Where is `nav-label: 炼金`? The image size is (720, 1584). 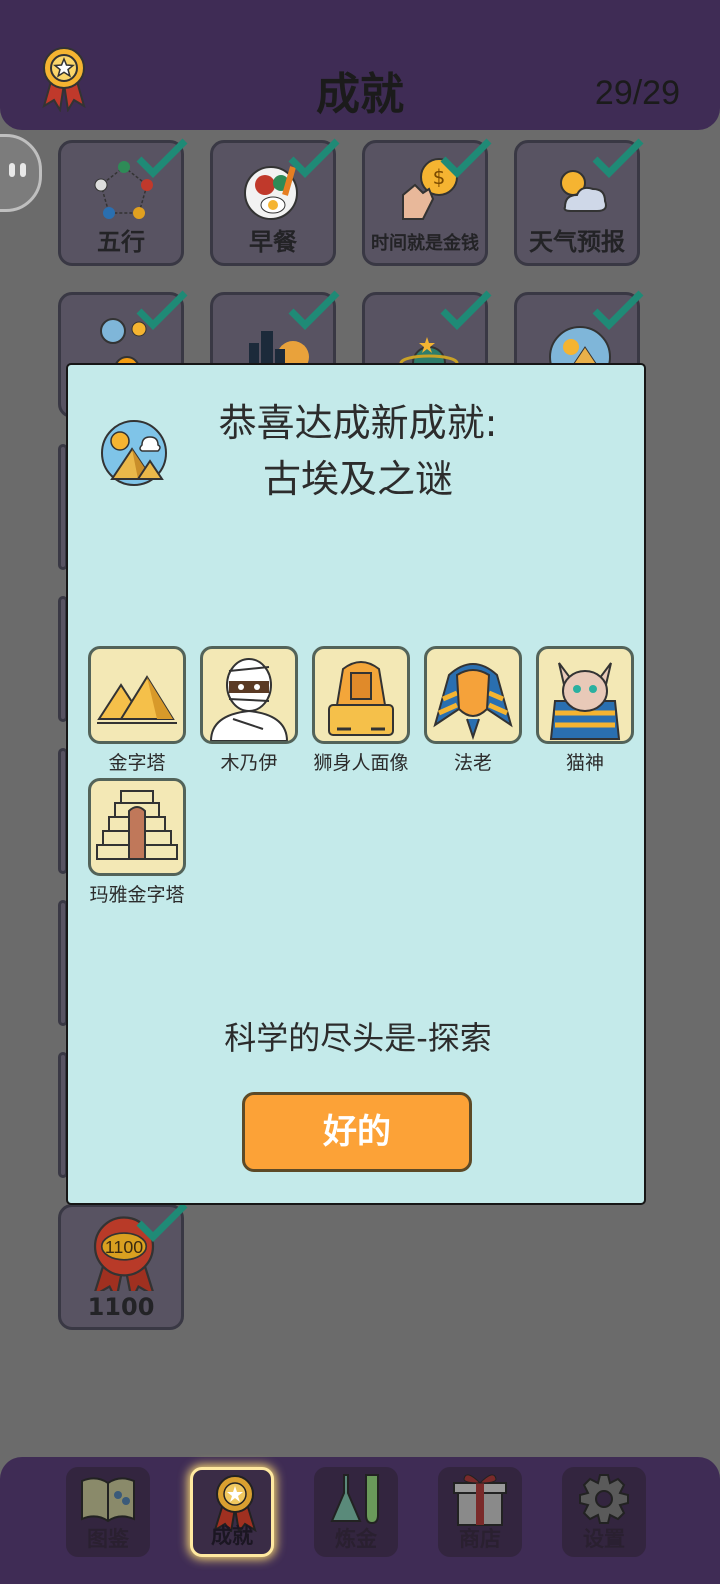 nav-label: 炼金 is located at coordinates (356, 1539).